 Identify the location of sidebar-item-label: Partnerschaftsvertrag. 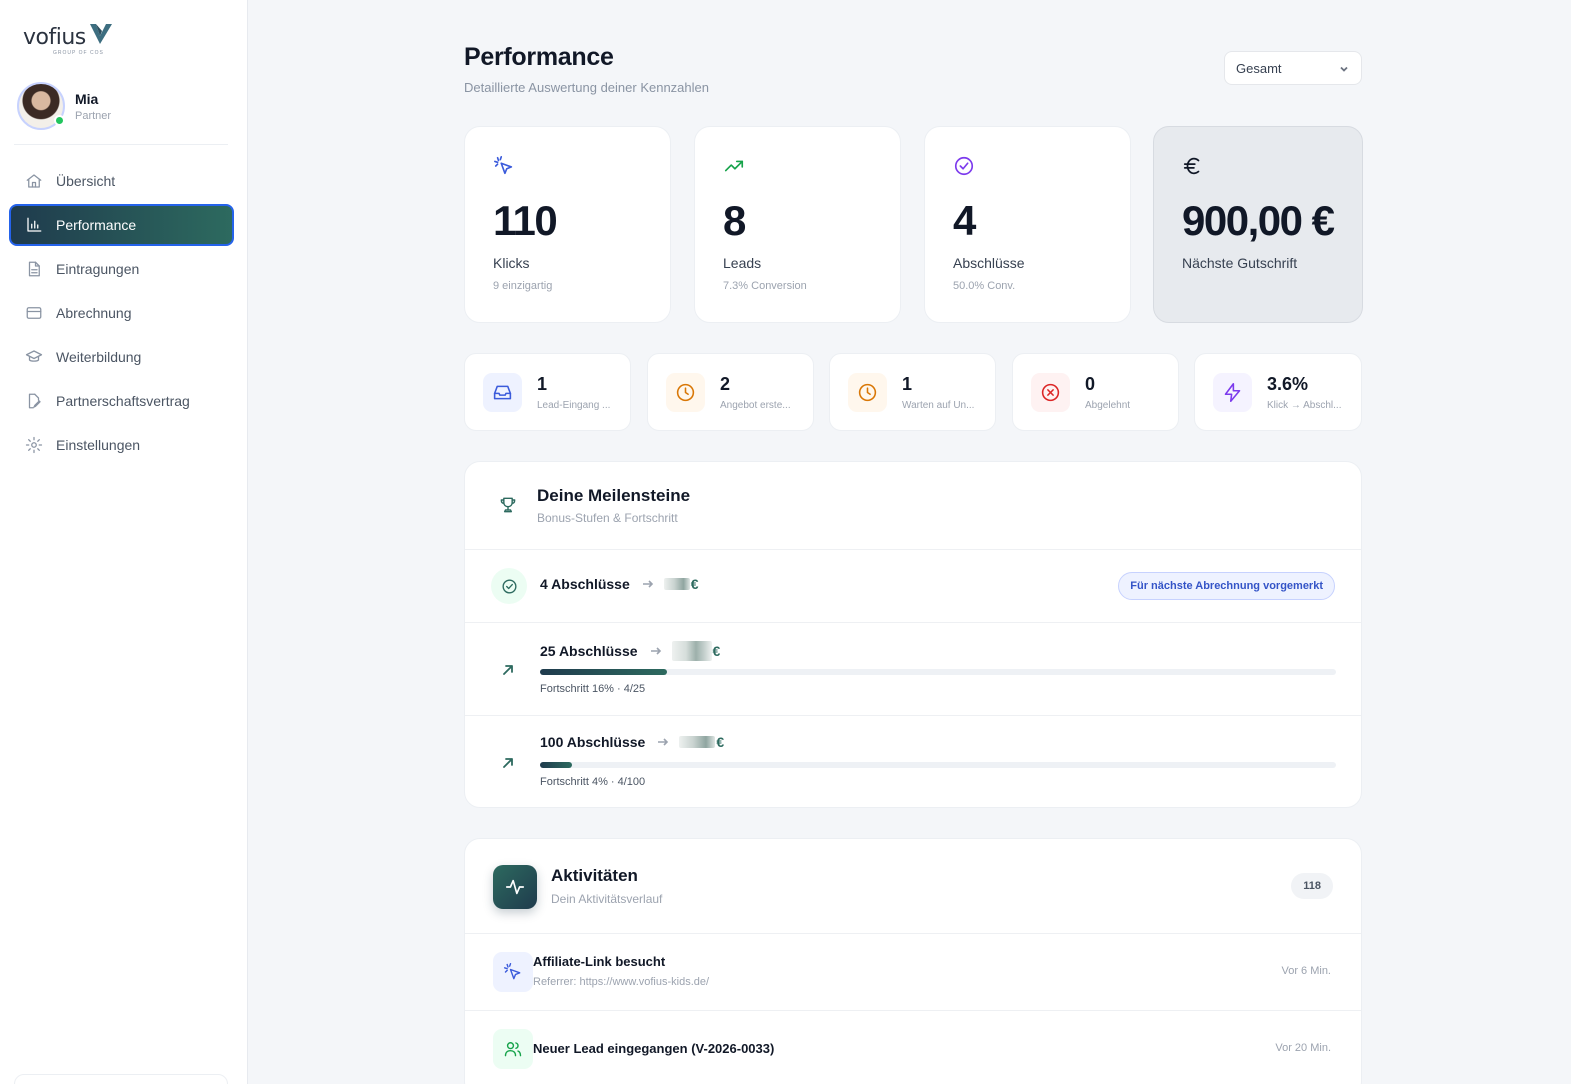
(123, 401).